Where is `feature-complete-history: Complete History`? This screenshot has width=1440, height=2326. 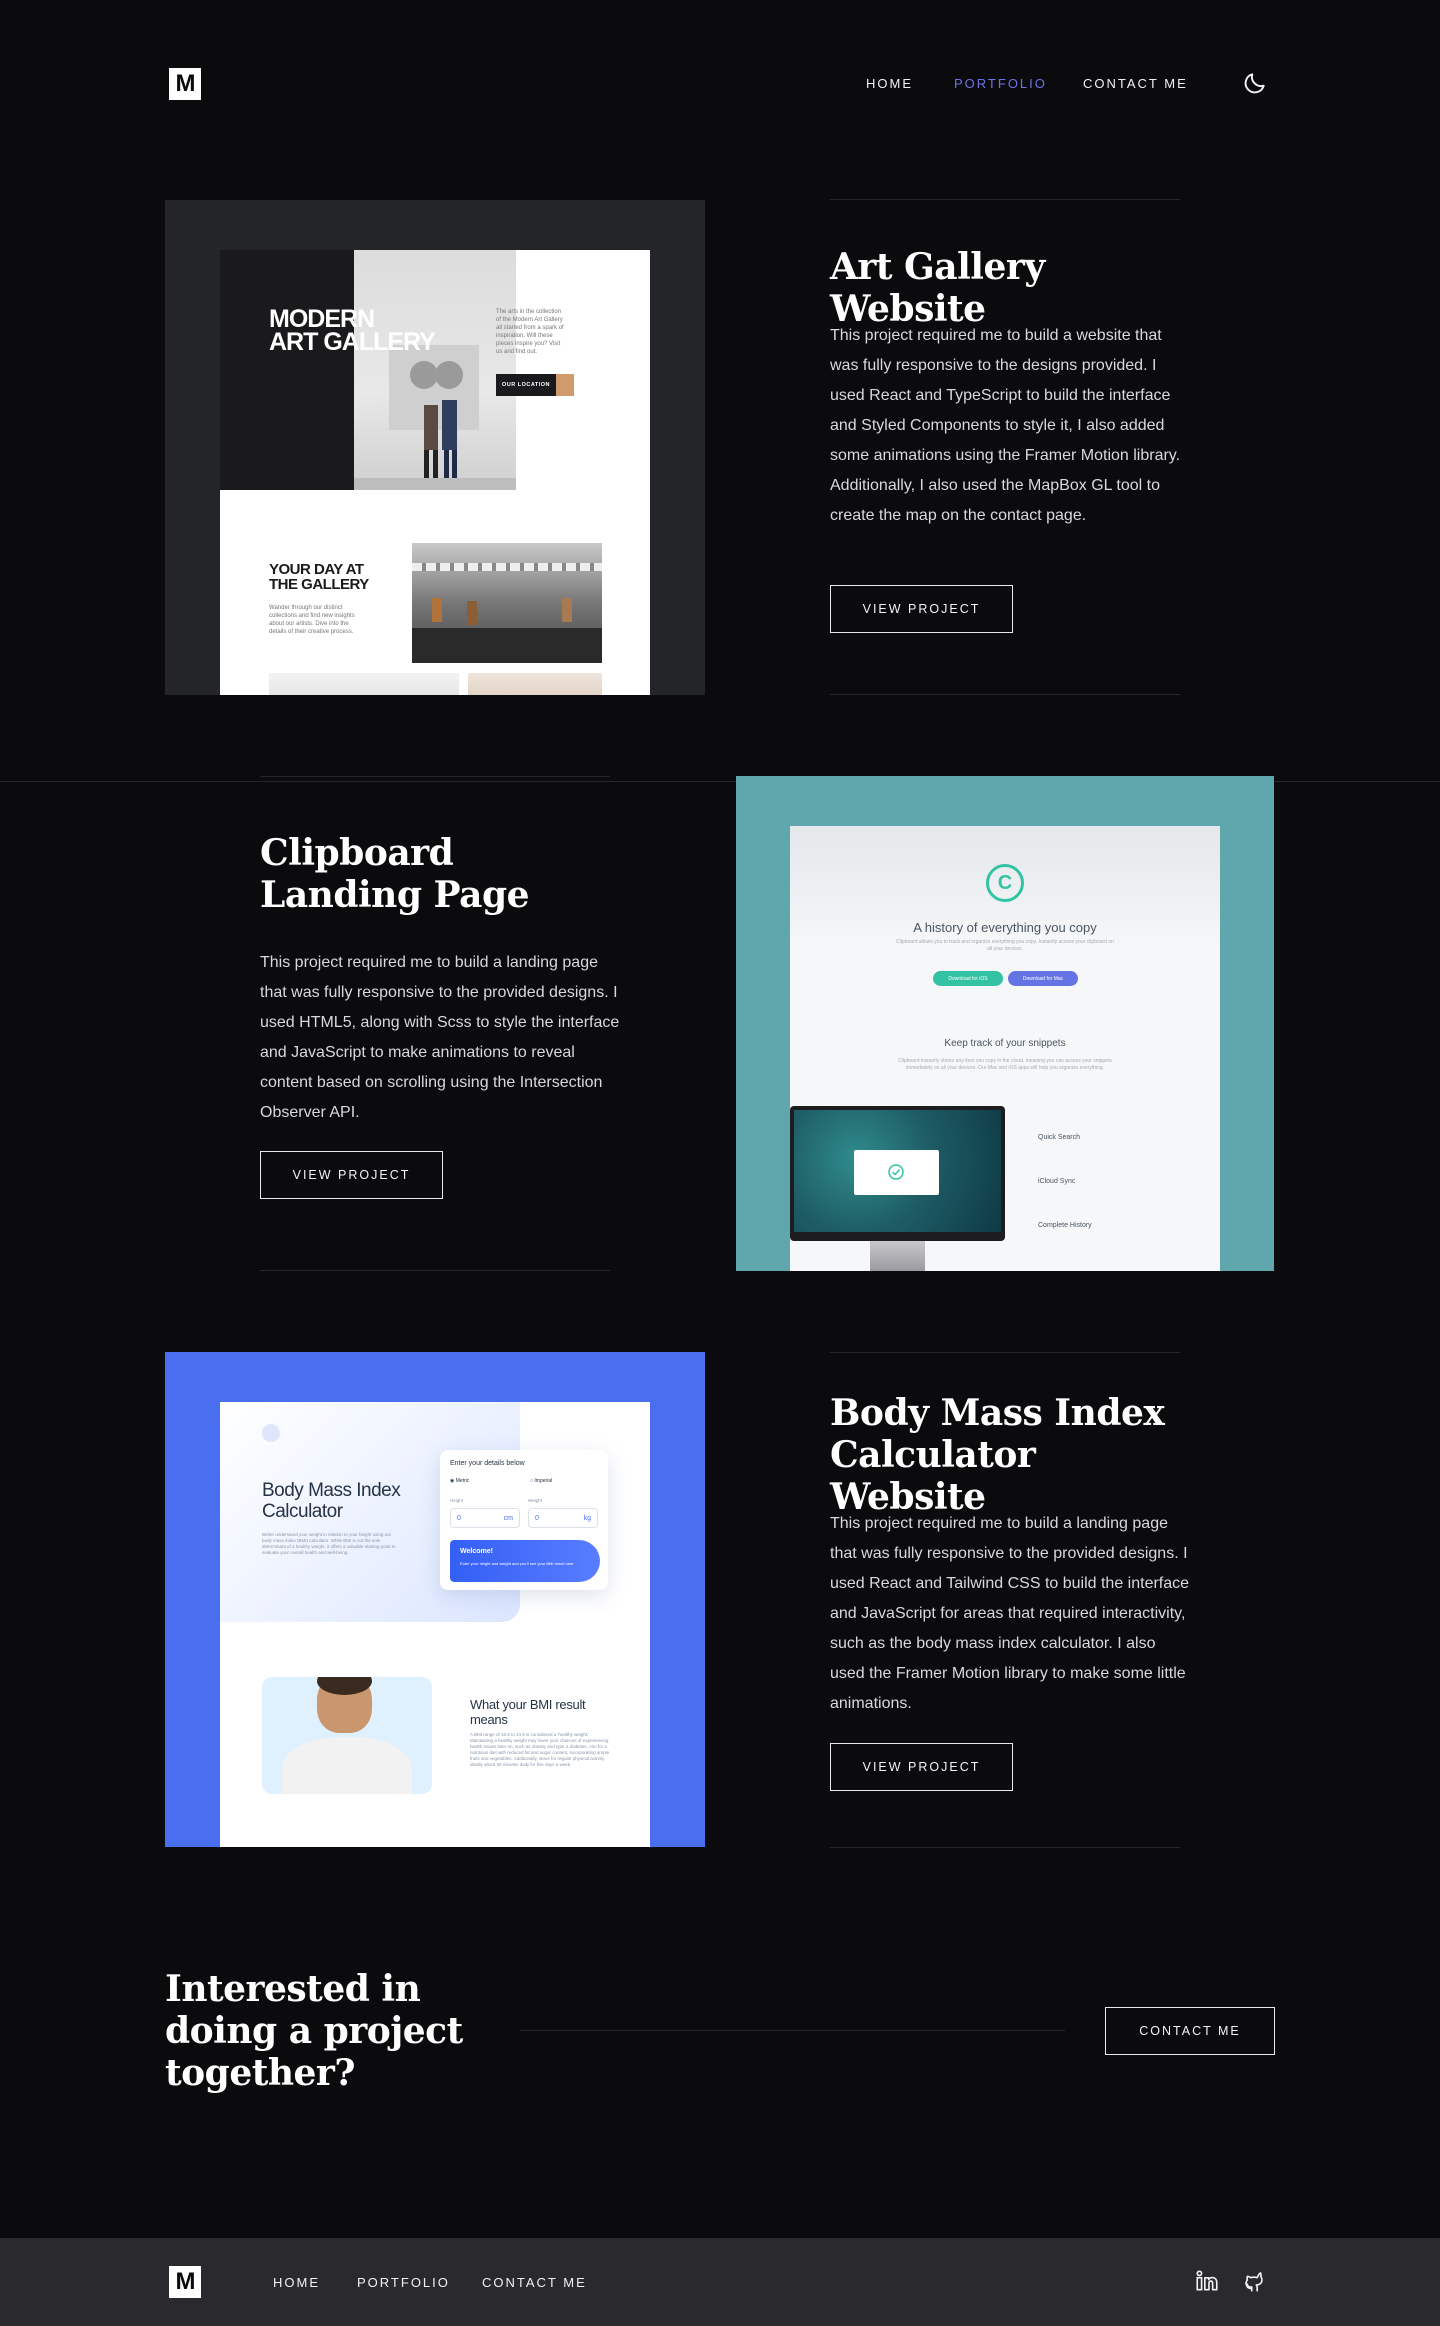
feature-complete-history: Complete History is located at coordinates (1065, 1225).